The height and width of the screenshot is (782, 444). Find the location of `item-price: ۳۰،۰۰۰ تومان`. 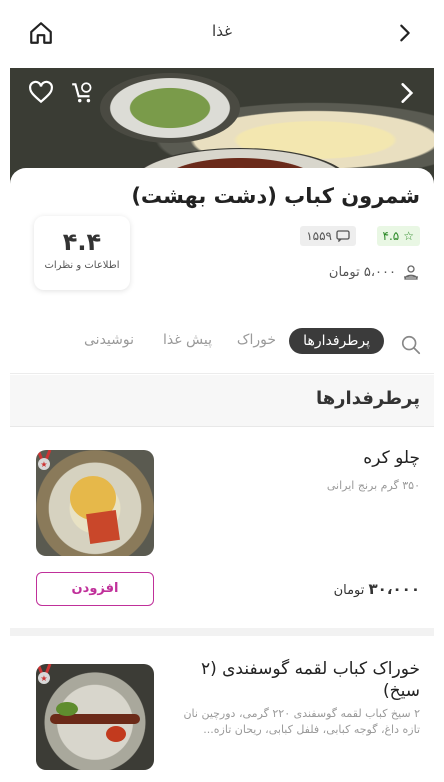

item-price: ۳۰،۰۰۰ تومان is located at coordinates (377, 589).